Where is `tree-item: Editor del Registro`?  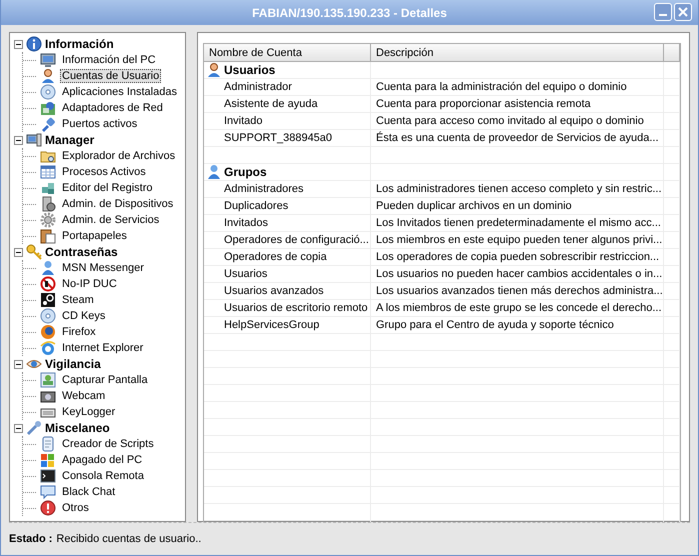
tree-item: Editor del Registro is located at coordinates (107, 188).